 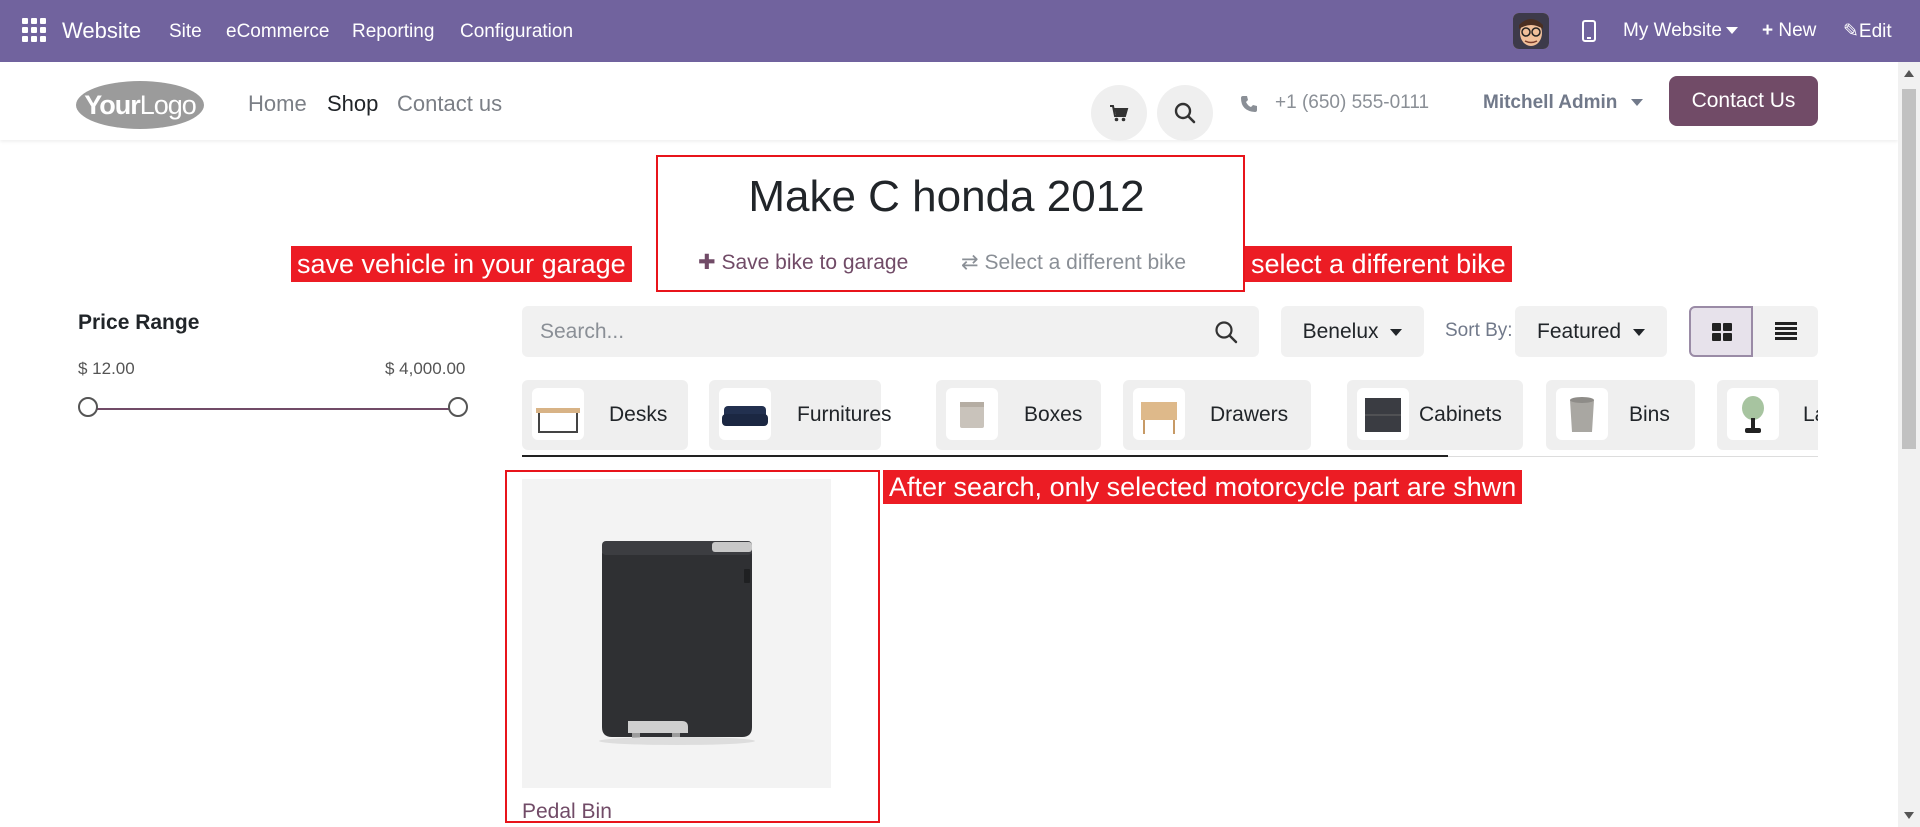 What do you see at coordinates (1159, 414) in the screenshot?
I see `drawer-thumbnail` at bounding box center [1159, 414].